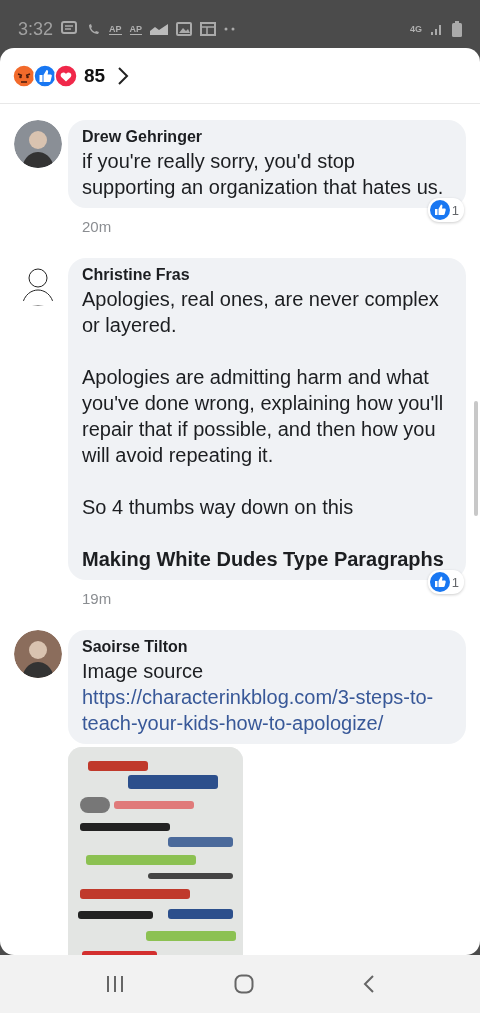 The height and width of the screenshot is (1013, 480). What do you see at coordinates (244, 984) in the screenshot?
I see `home-icon` at bounding box center [244, 984].